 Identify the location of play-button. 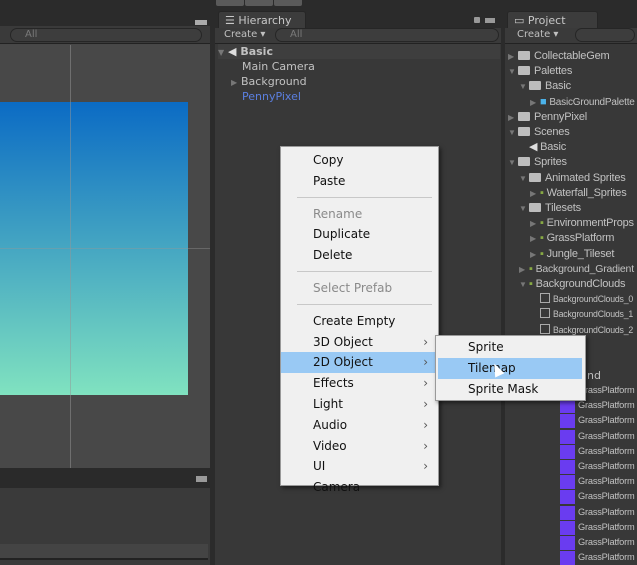
(230, 3).